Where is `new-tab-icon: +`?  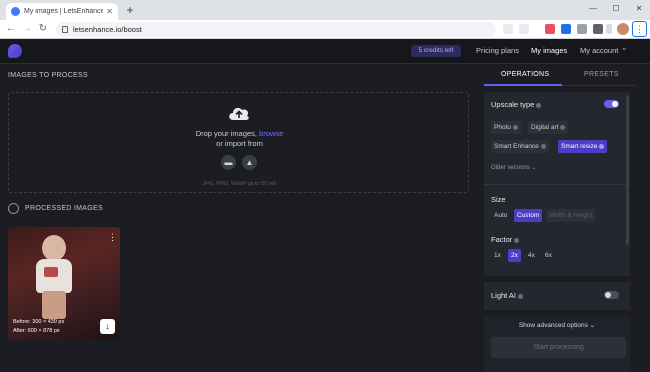 new-tab-icon: + is located at coordinates (130, 10).